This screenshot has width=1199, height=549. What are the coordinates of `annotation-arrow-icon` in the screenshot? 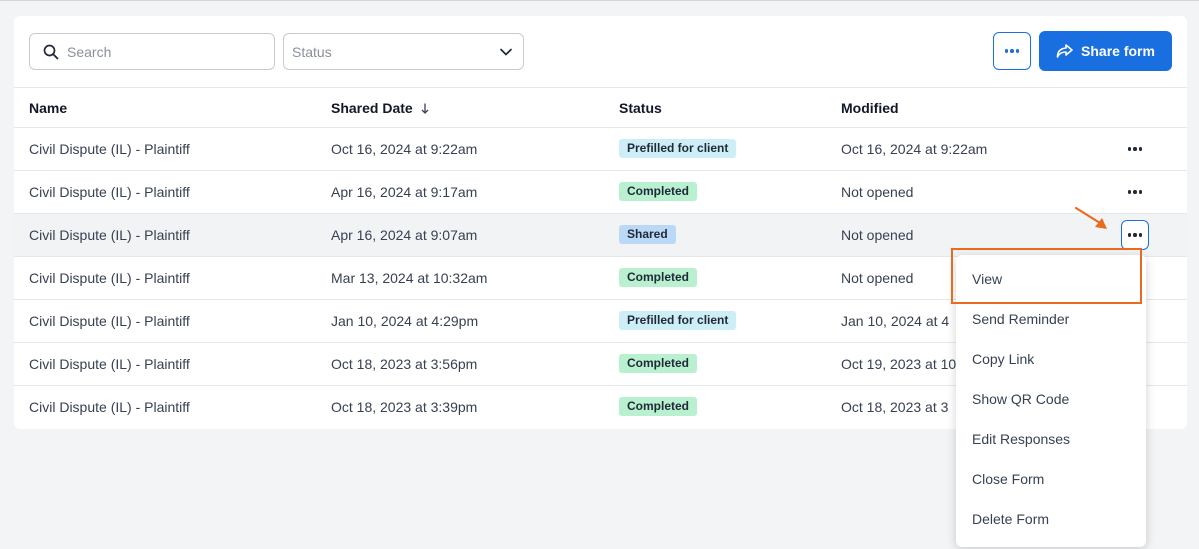 It's located at (1090, 217).